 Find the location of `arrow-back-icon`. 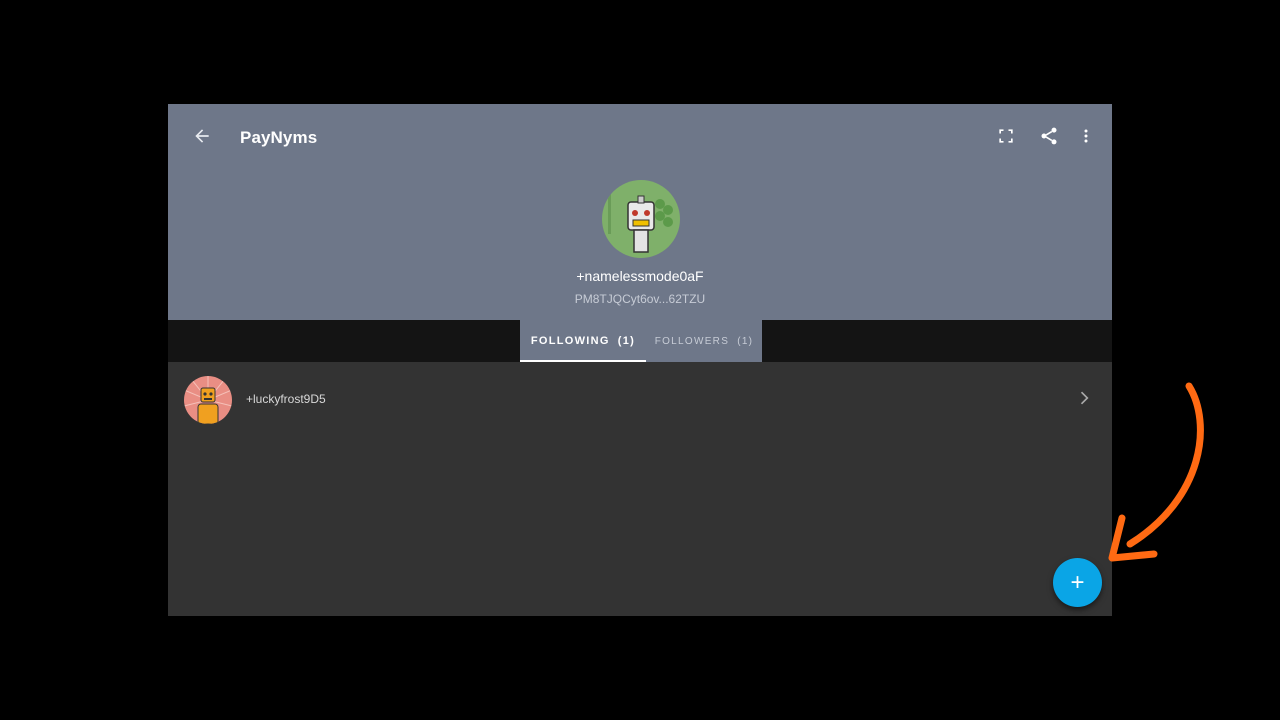

arrow-back-icon is located at coordinates (202, 136).